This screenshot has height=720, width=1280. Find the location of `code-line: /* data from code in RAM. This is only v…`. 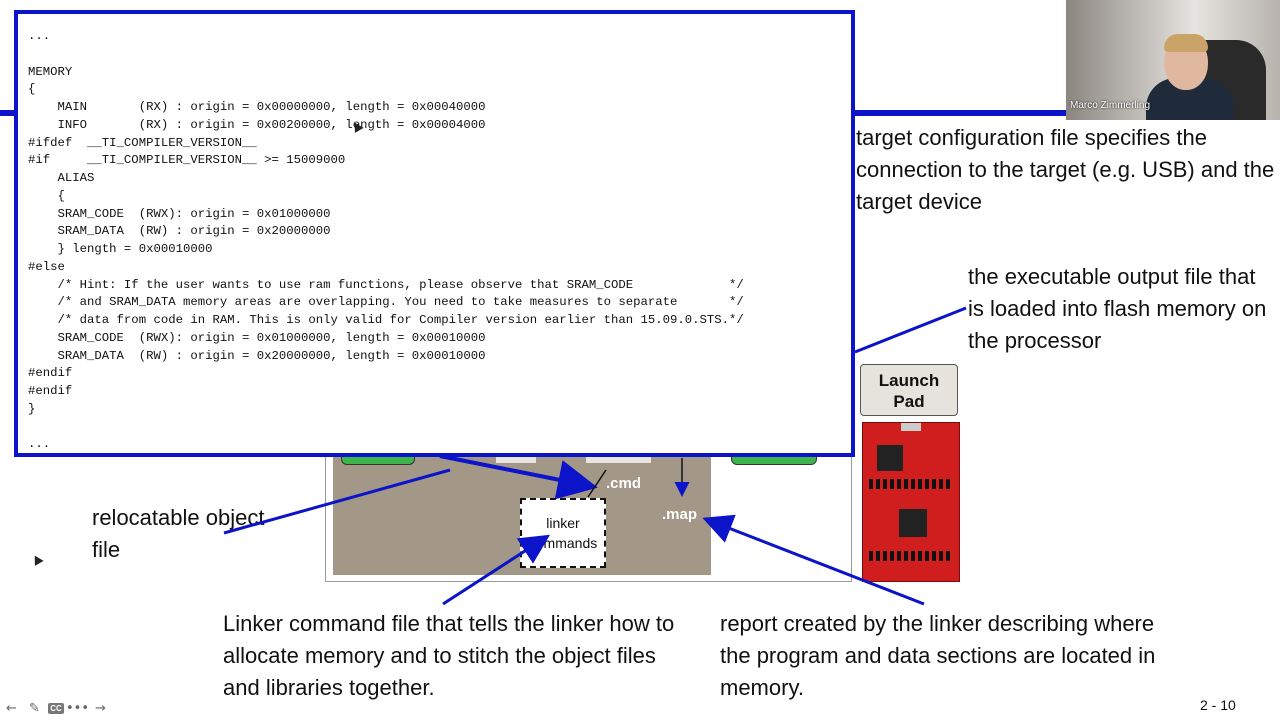

code-line: /* data from code in RAM. This is only v… is located at coordinates (386, 320).